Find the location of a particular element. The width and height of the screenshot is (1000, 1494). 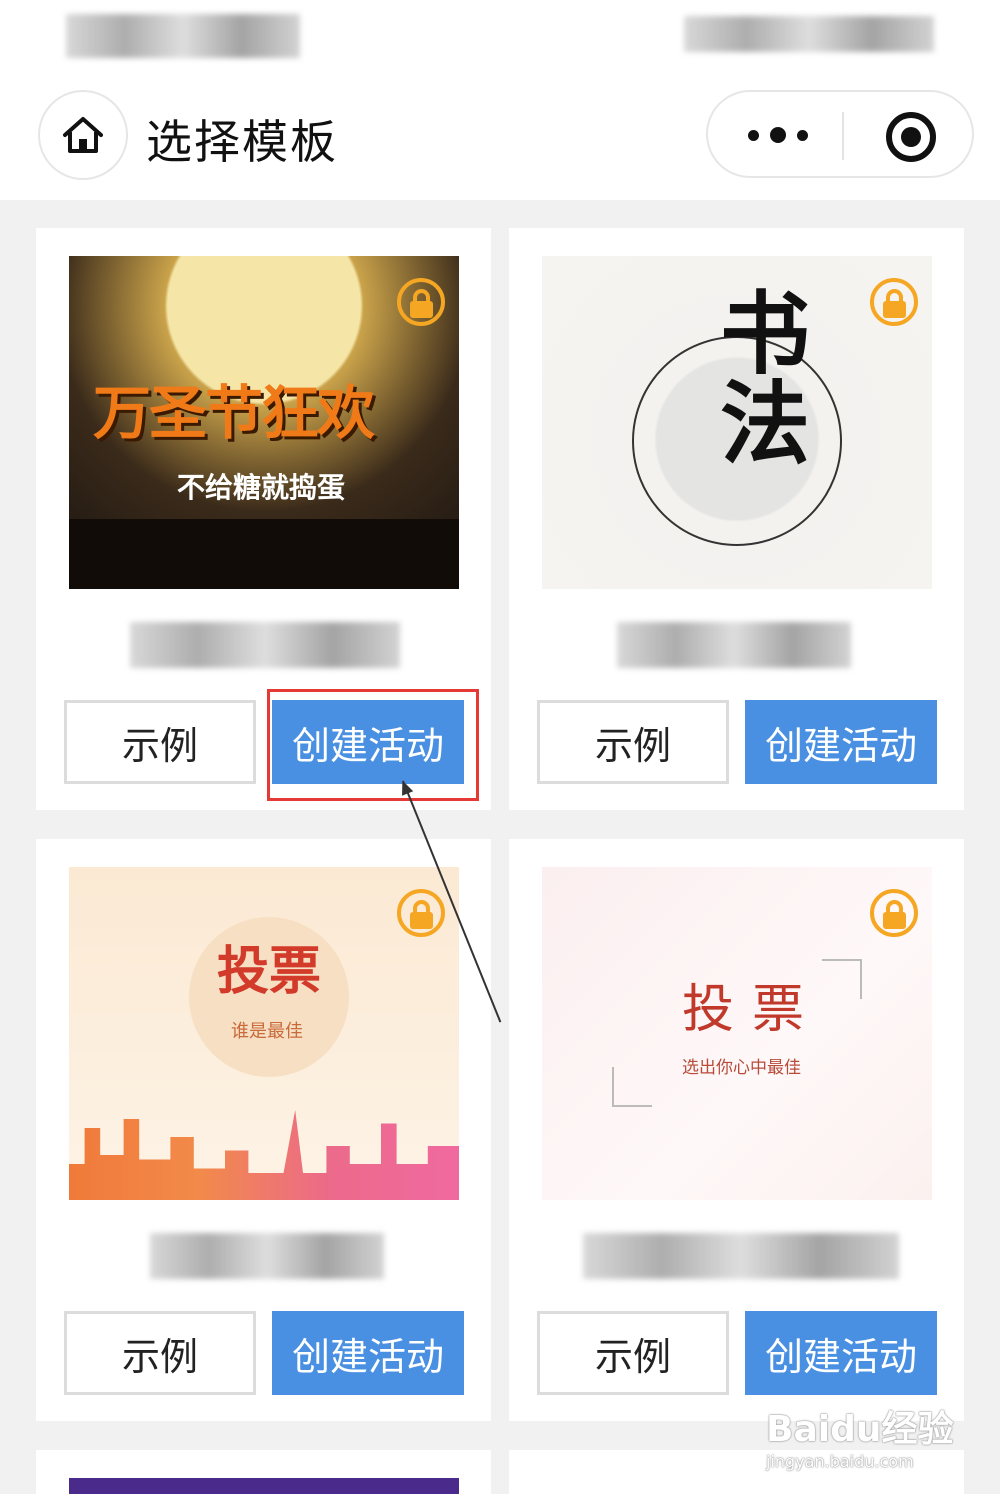

template-thumbnail: 投票 谁是最佳 is located at coordinates (264, 1033).